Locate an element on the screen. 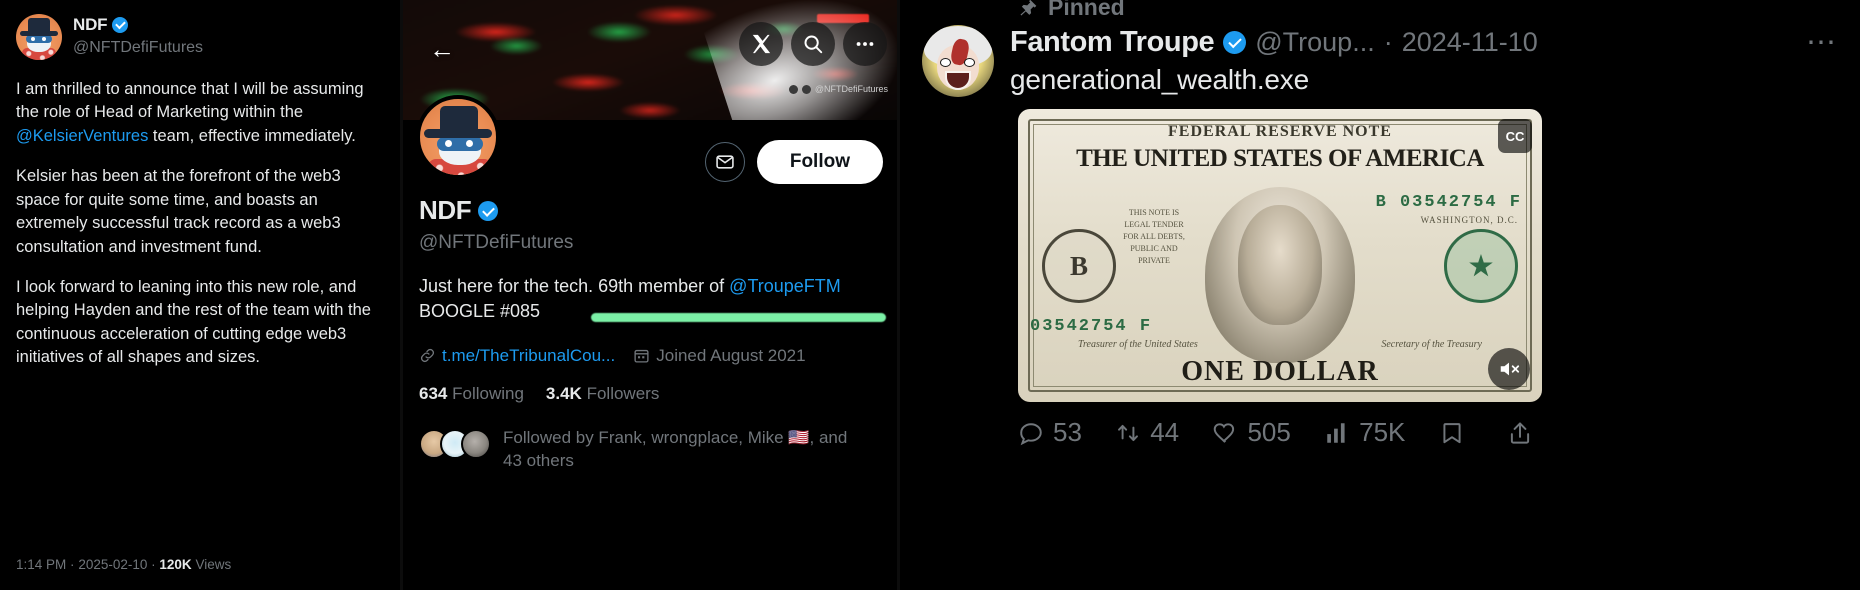 The width and height of the screenshot is (1860, 590). profile-action-buttons: Follow is located at coordinates (793, 162).